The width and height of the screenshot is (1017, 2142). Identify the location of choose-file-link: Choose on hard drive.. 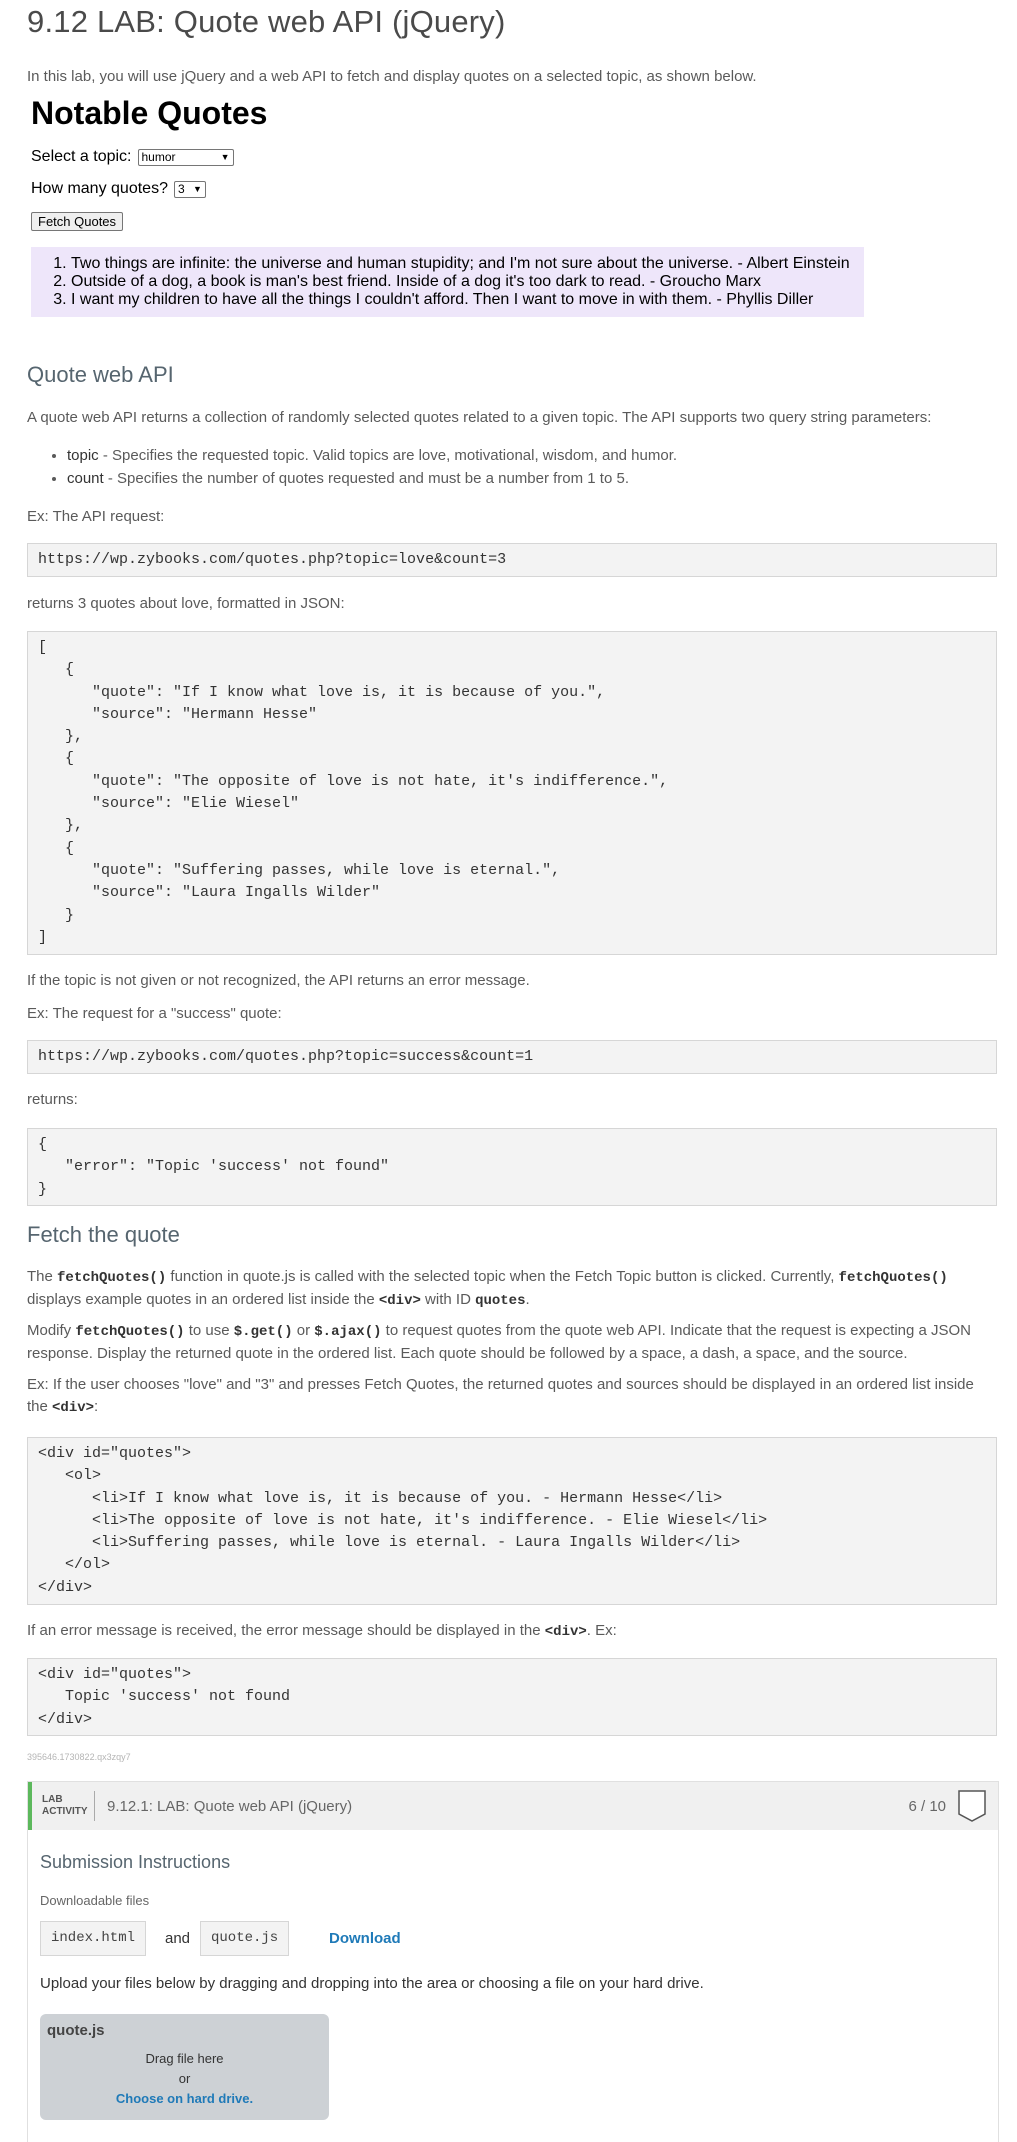
(184, 2098).